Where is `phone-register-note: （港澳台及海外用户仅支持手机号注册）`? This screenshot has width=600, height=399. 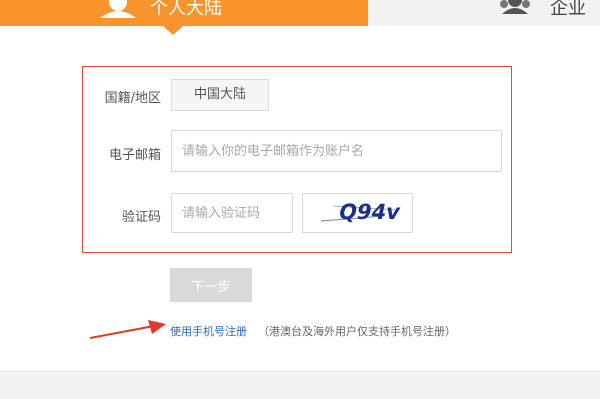 phone-register-note: （港澳台及海外用户仅支持手机号注册） is located at coordinates (357, 331).